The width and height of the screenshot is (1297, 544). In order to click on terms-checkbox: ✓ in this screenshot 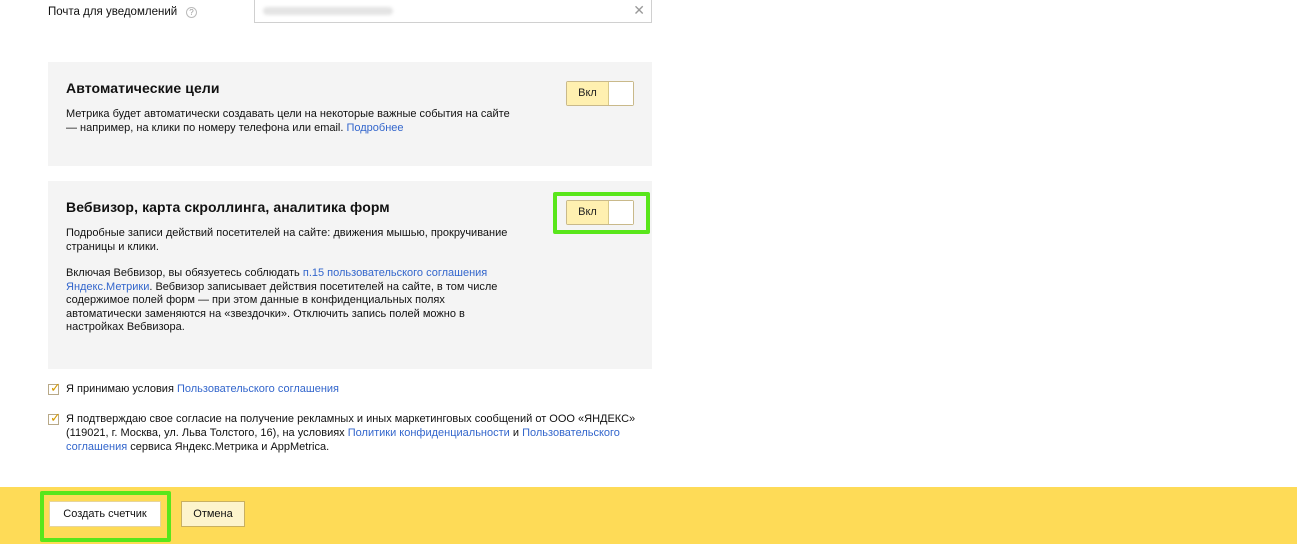, I will do `click(54, 387)`.